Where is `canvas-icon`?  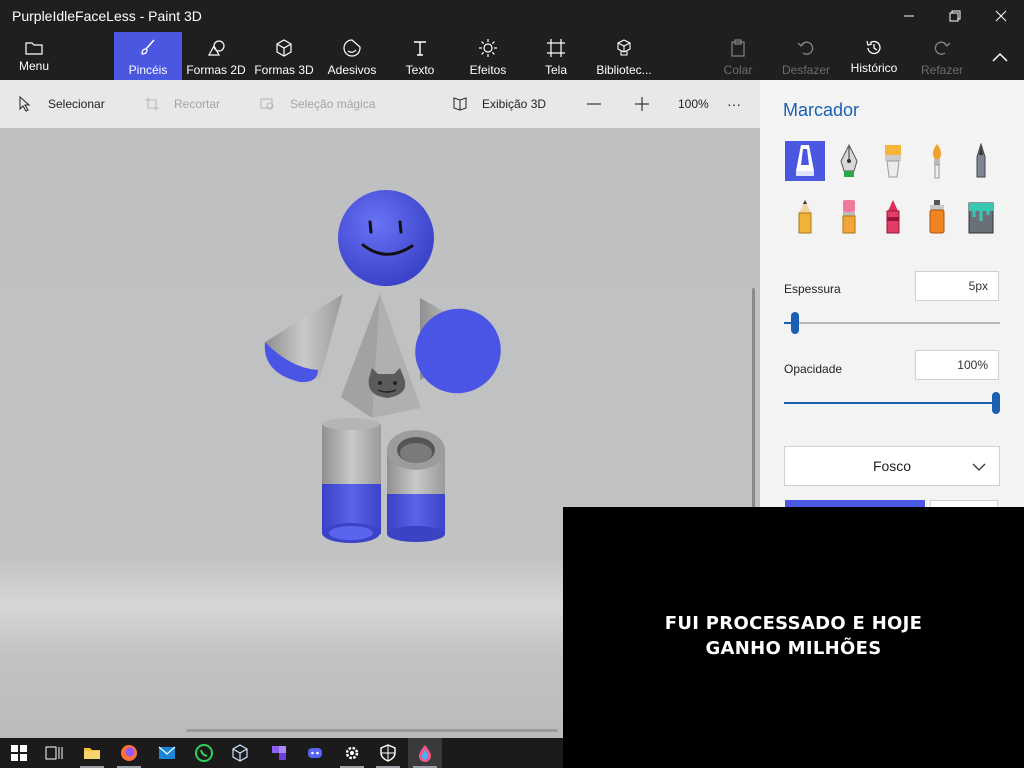 canvas-icon is located at coordinates (556, 48).